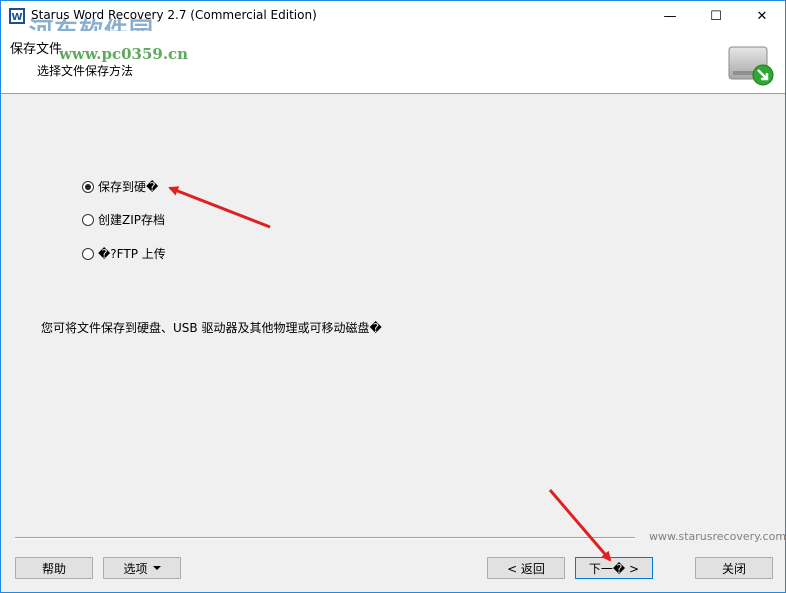 Image resolution: width=786 pixels, height=593 pixels. I want to click on radio-ftp-upload: �?FTP 上传, so click(124, 253).